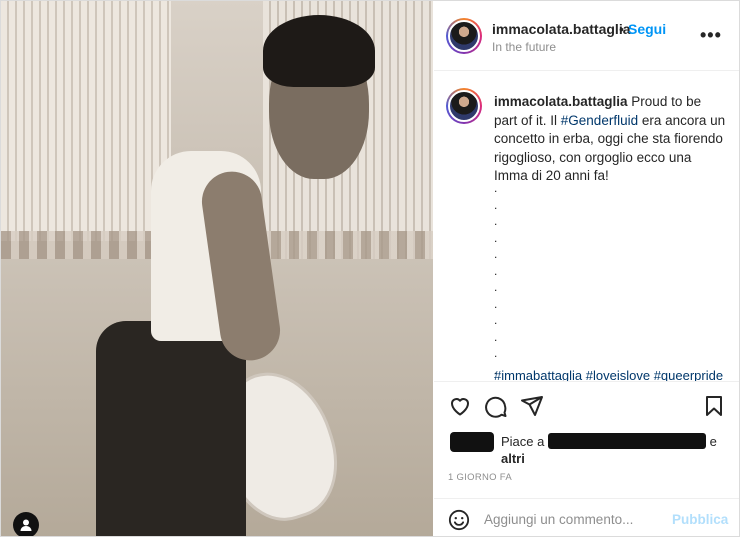  What do you see at coordinates (319, 51) in the screenshot?
I see `photo-person-hair` at bounding box center [319, 51].